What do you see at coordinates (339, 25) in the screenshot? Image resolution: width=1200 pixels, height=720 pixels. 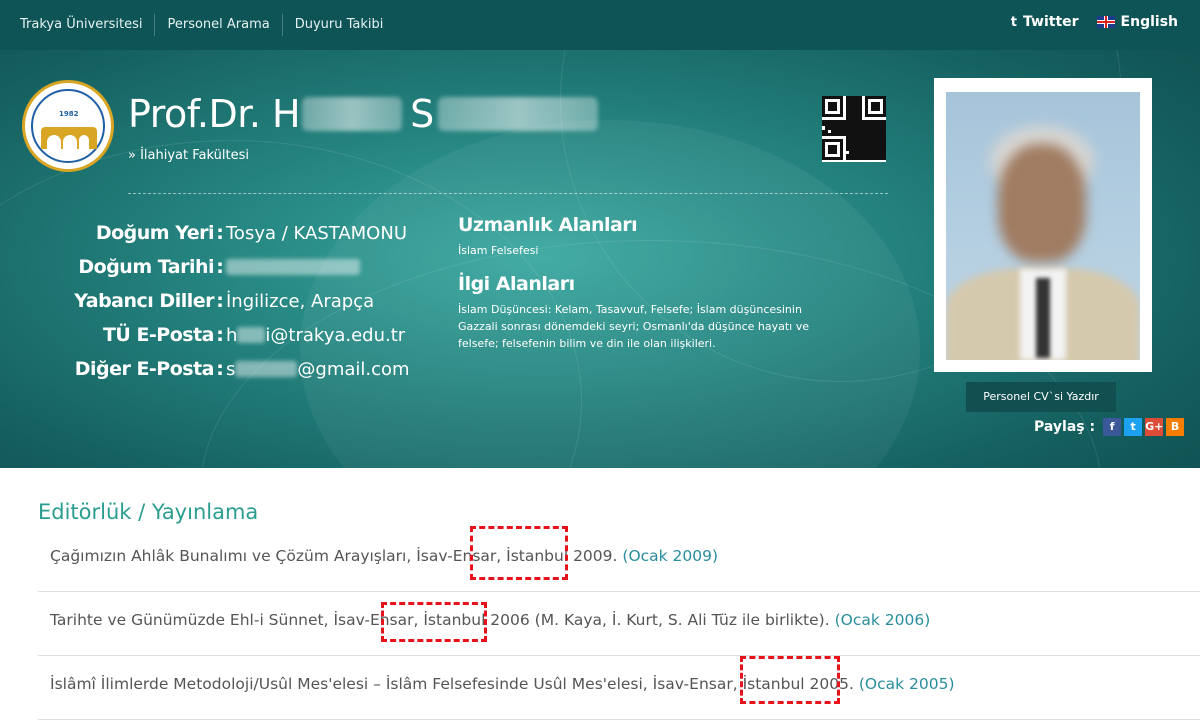 I see `nav-link-announcements: Duyuru Takibi` at bounding box center [339, 25].